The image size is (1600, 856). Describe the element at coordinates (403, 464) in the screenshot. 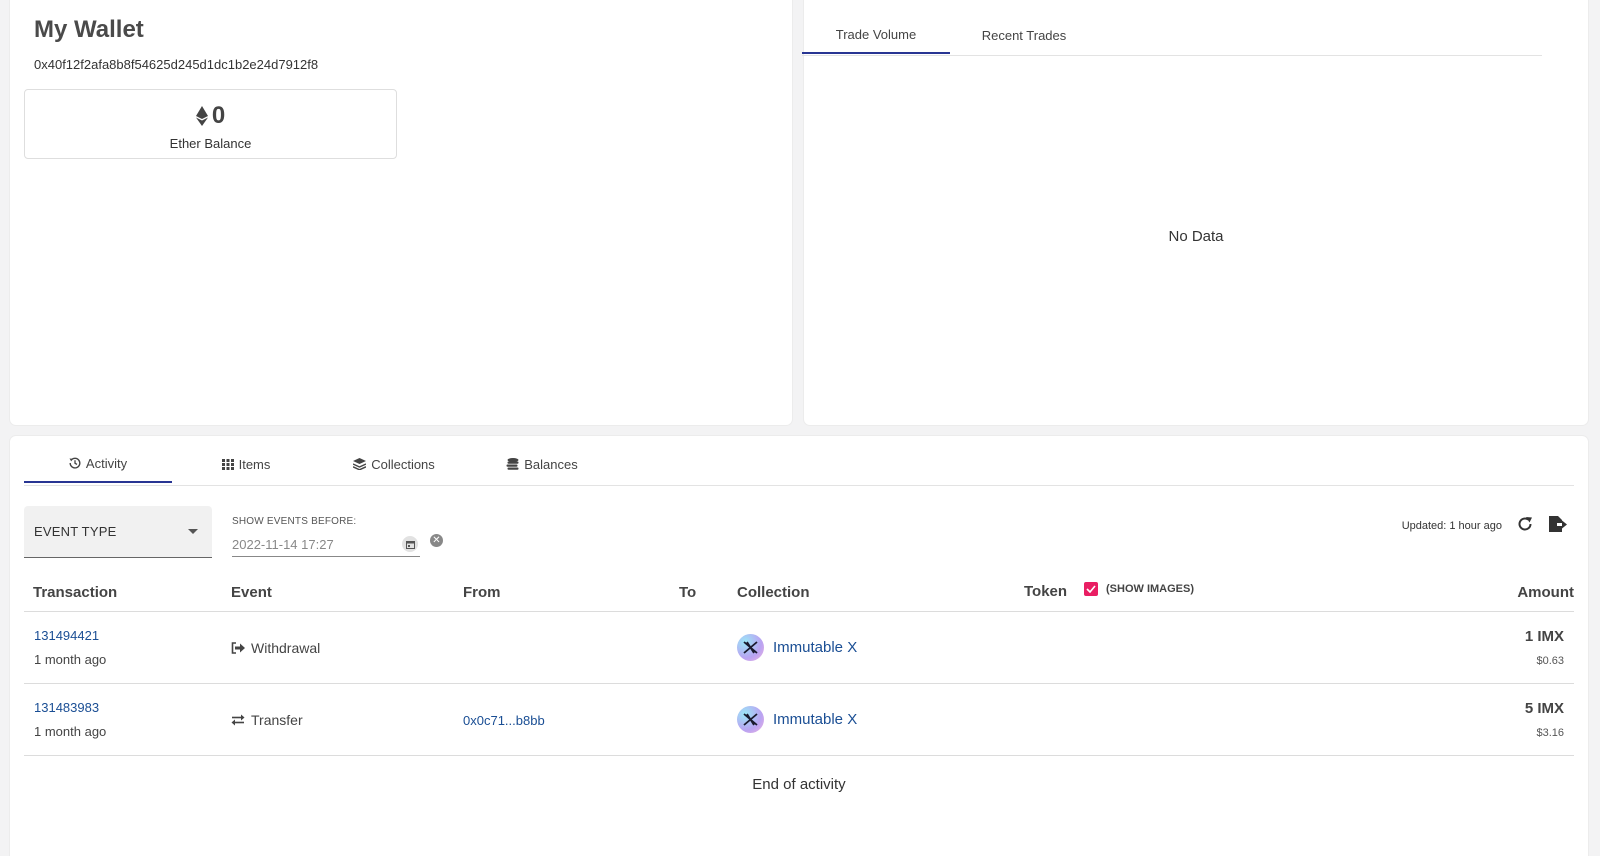

I see `tab-collections-label: Collections` at that location.